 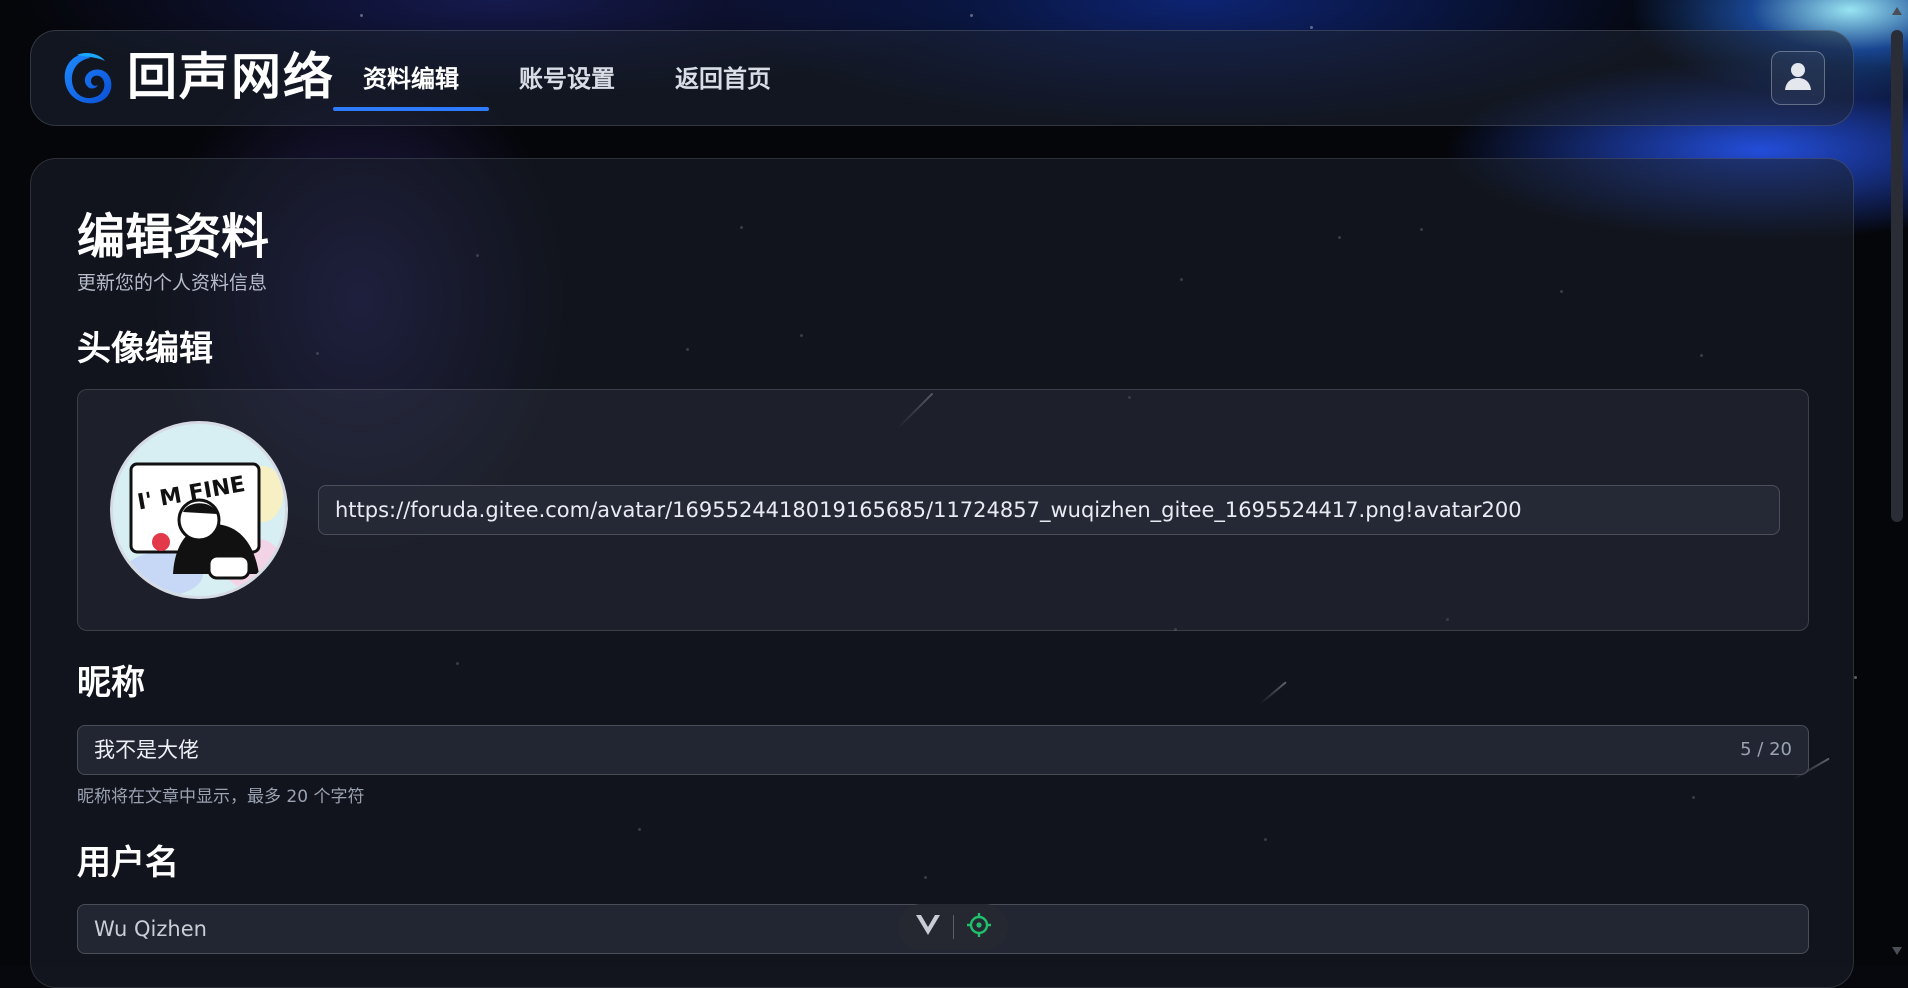 What do you see at coordinates (128, 863) in the screenshot?
I see `username-section-title: 用户名` at bounding box center [128, 863].